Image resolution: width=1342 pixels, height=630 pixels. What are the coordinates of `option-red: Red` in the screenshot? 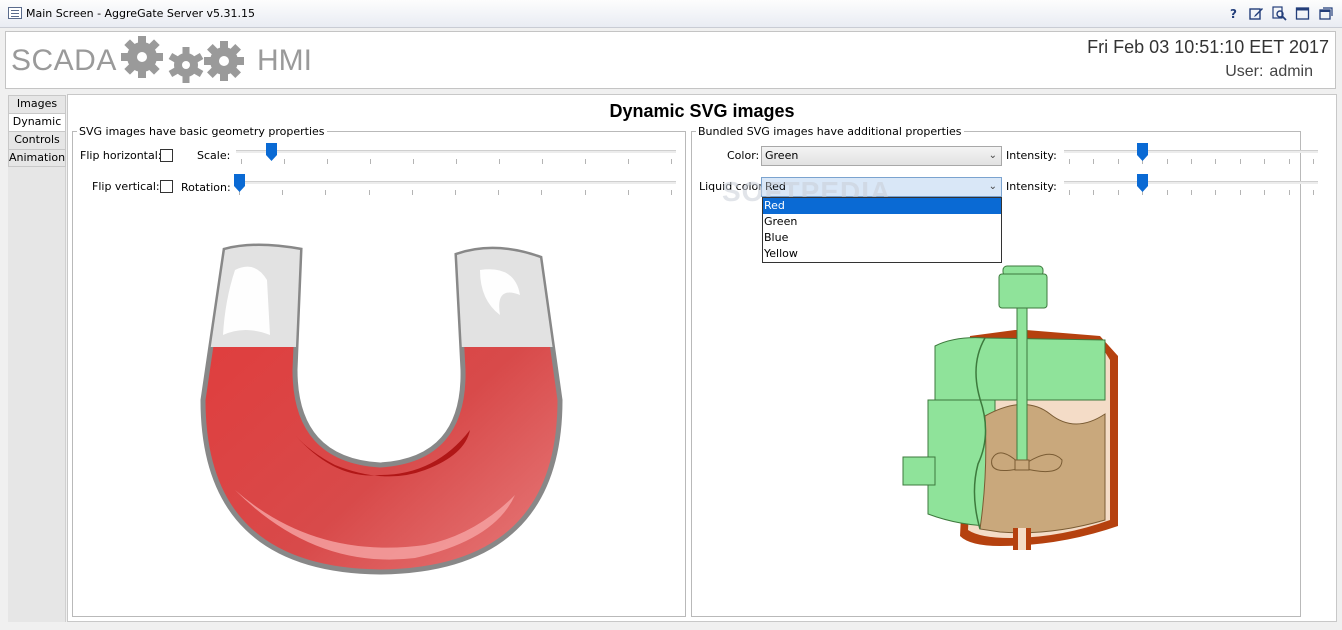 It's located at (882, 206).